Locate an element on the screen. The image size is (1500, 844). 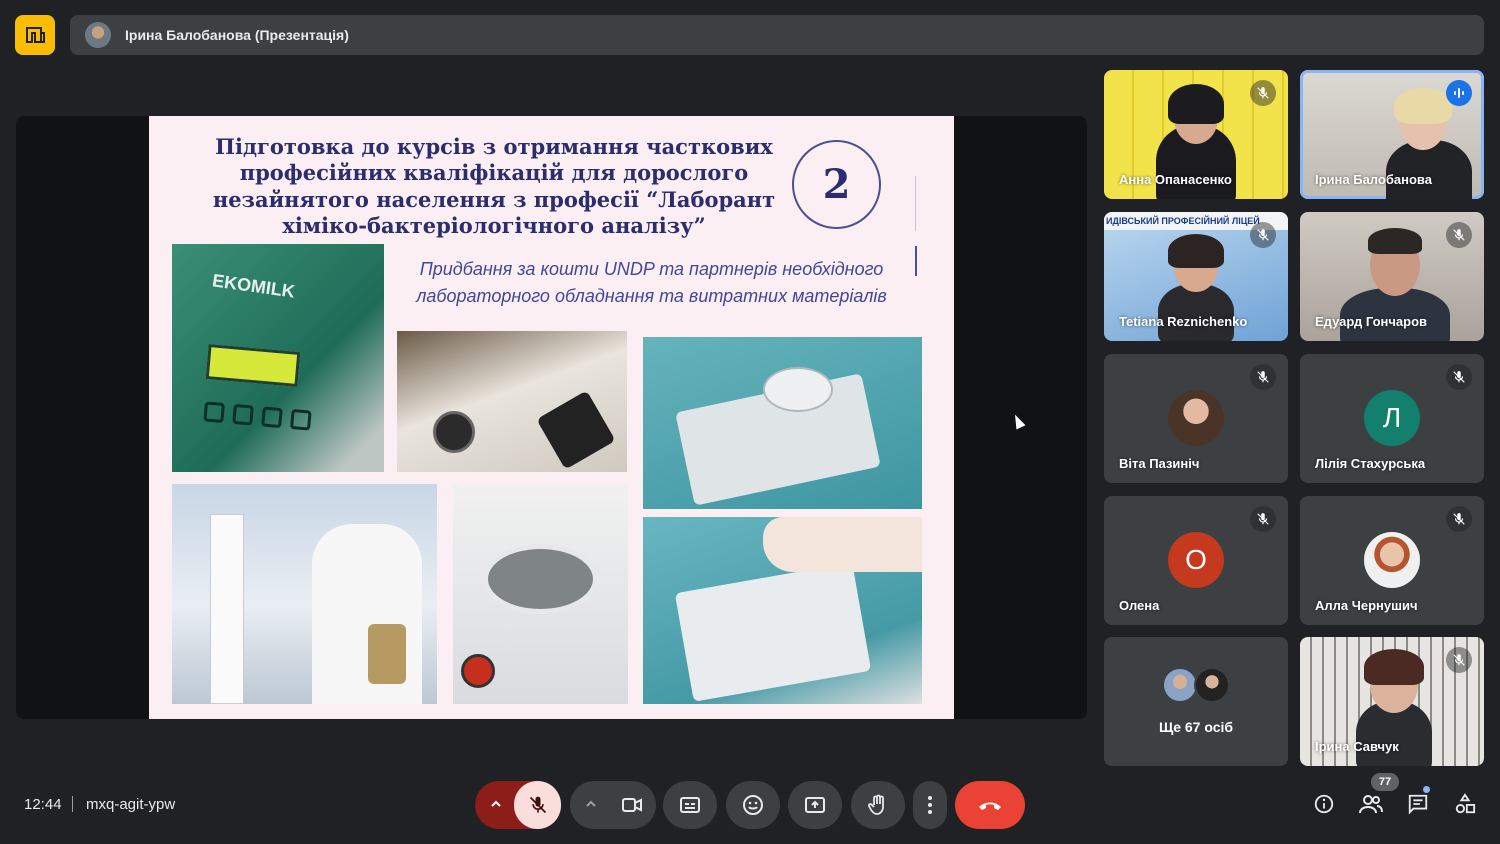
photo-grain-meter is located at coordinates (512, 401).